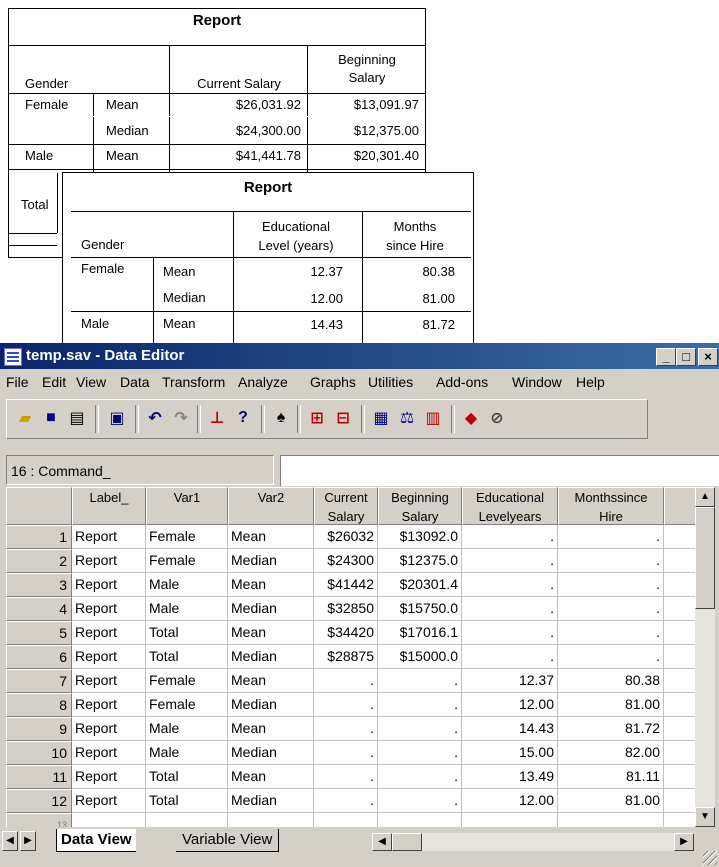 This screenshot has height=867, width=719. What do you see at coordinates (611, 729) in the screenshot?
I see `table-cell: 81.72` at bounding box center [611, 729].